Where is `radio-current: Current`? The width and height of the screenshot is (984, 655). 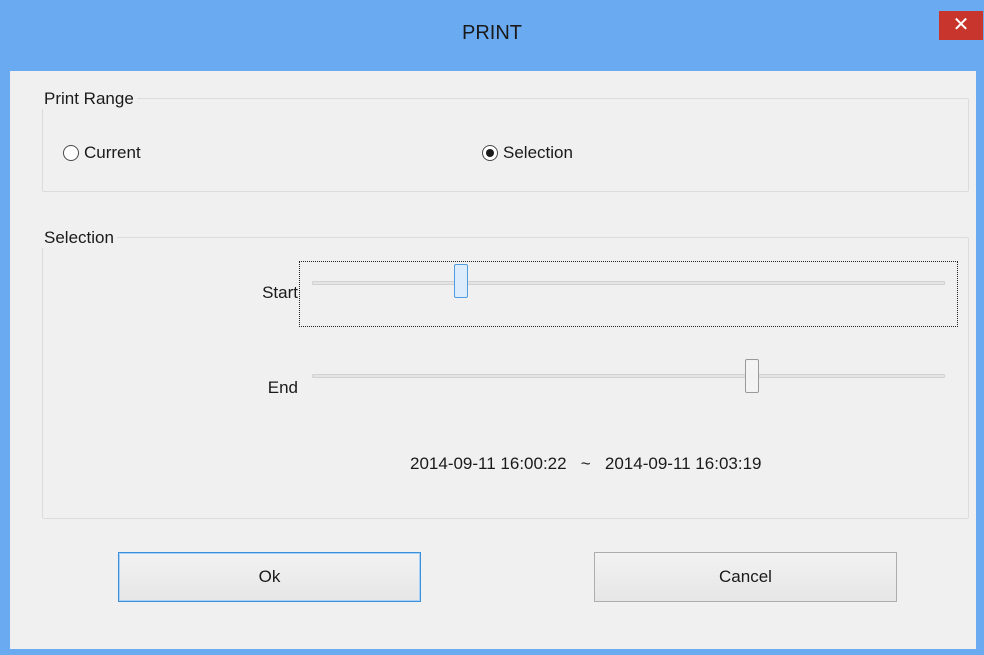 radio-current: Current is located at coordinates (102, 153).